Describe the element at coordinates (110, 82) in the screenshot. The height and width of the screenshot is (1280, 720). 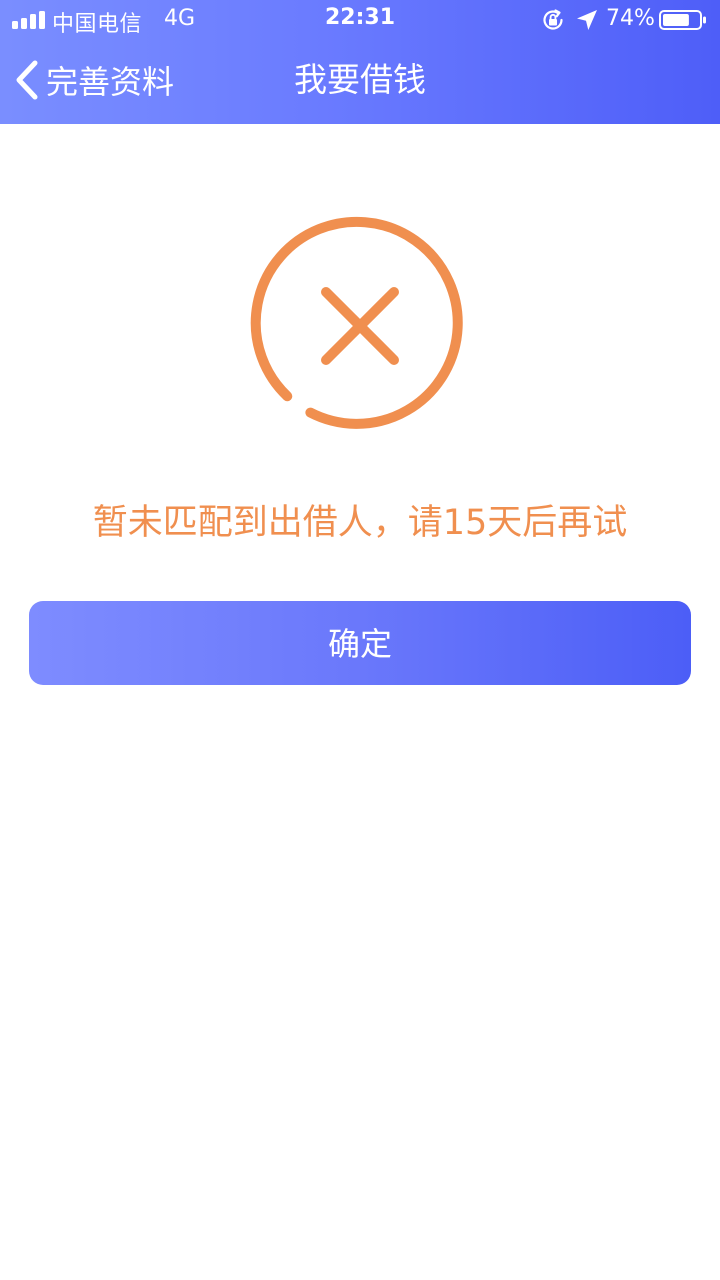
I see `back-label: 完善资料` at that location.